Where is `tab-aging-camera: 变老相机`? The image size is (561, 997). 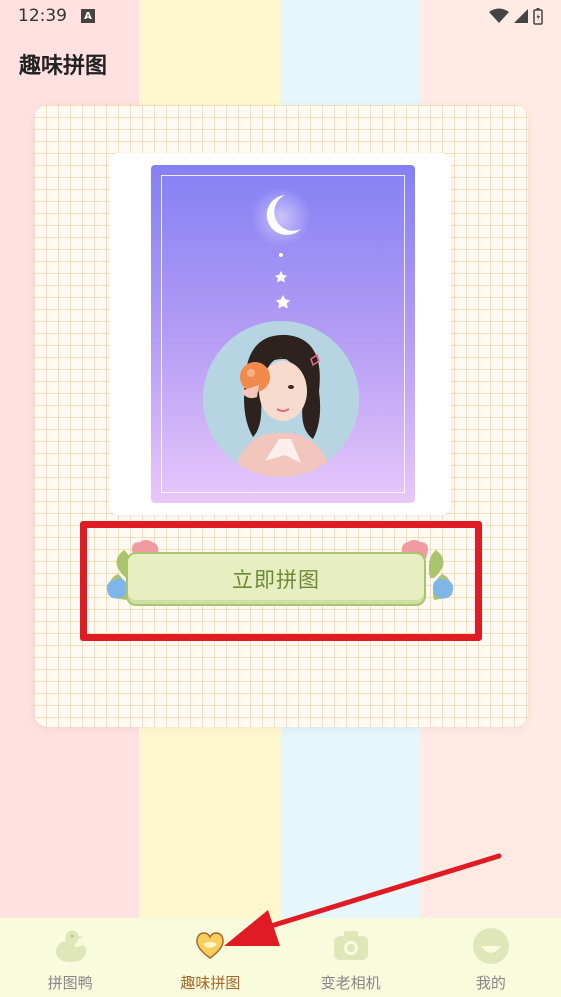
tab-aging-camera: 变老相机 is located at coordinates (351, 957).